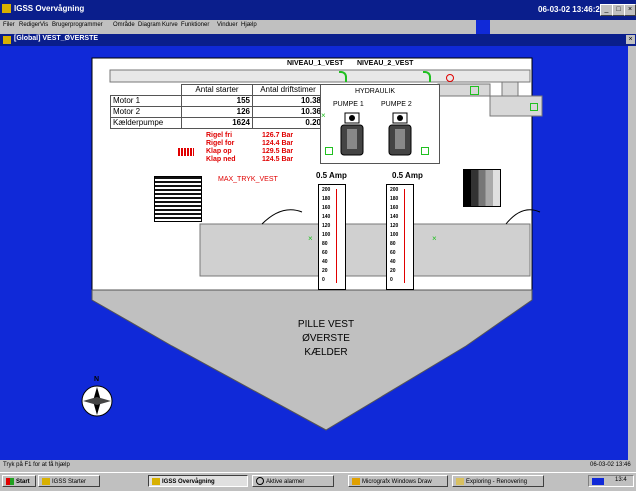  What do you see at coordinates (170, 25) in the screenshot?
I see `menu-curve: Kurve` at bounding box center [170, 25].